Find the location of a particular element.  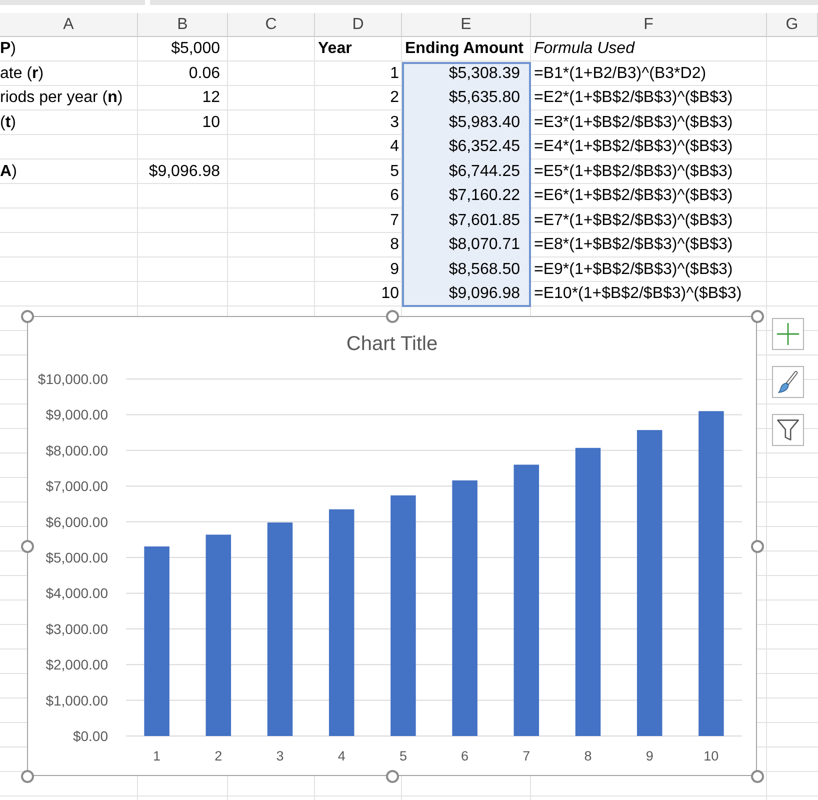

axis-label: $3,000.00 is located at coordinates (77, 628).